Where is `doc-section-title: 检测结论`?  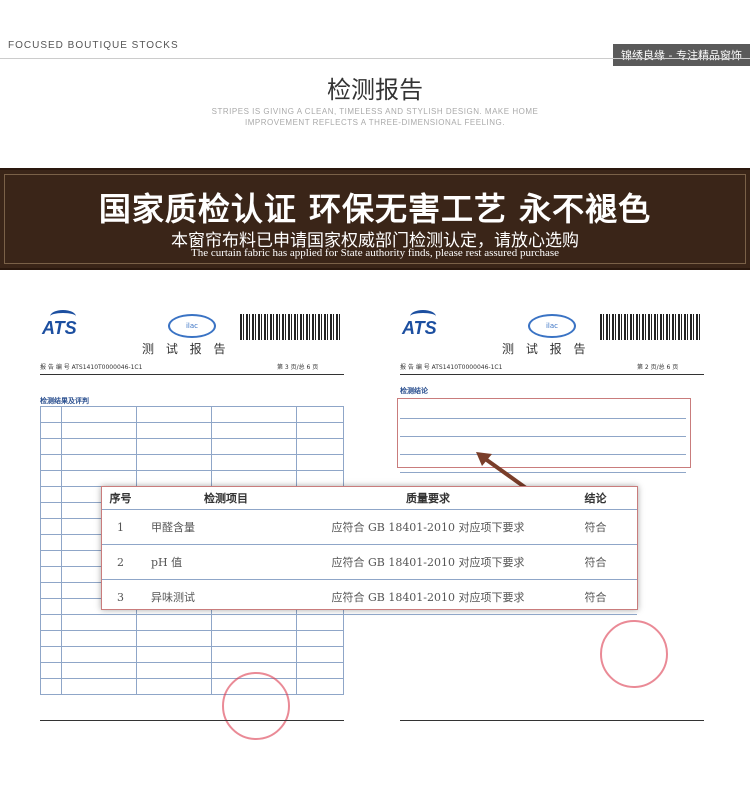 doc-section-title: 检测结论 is located at coordinates (414, 391).